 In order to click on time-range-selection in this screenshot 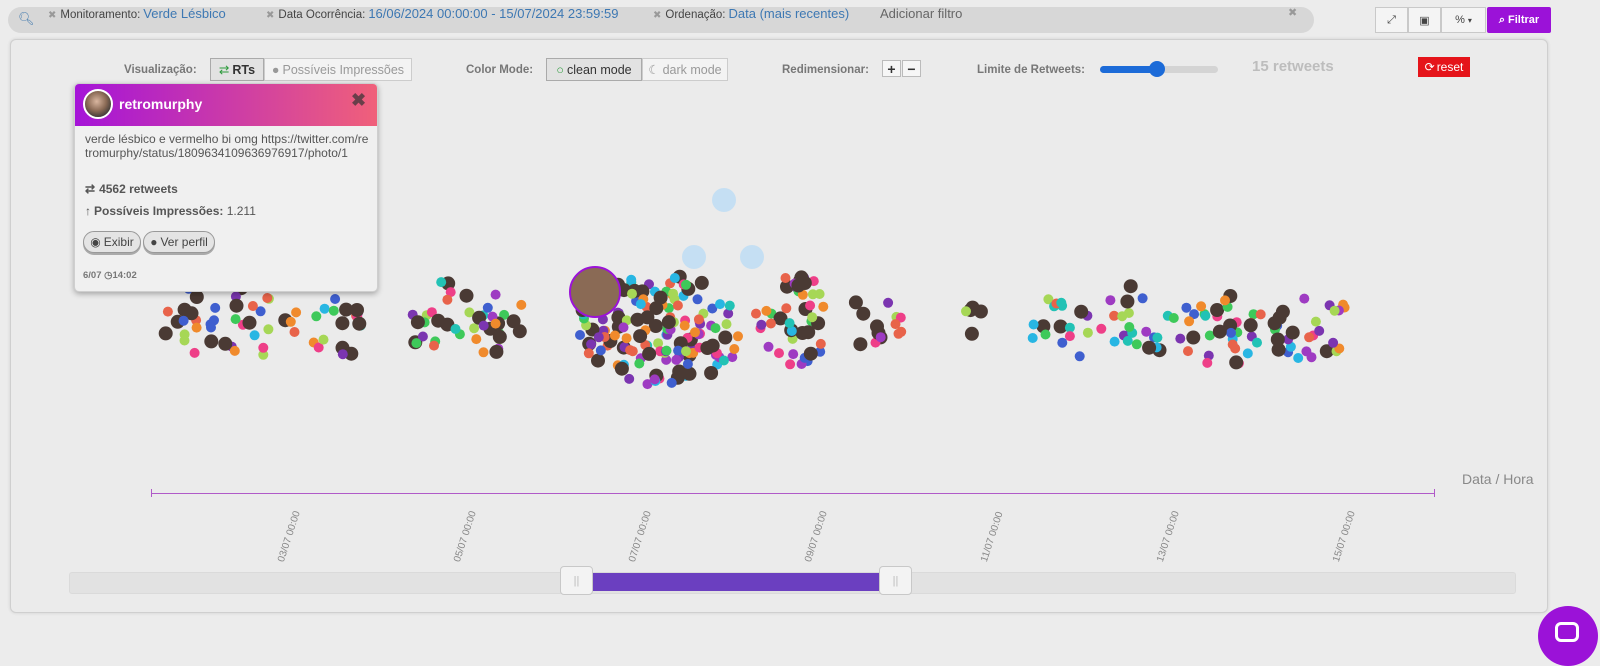, I will do `click(737, 582)`.